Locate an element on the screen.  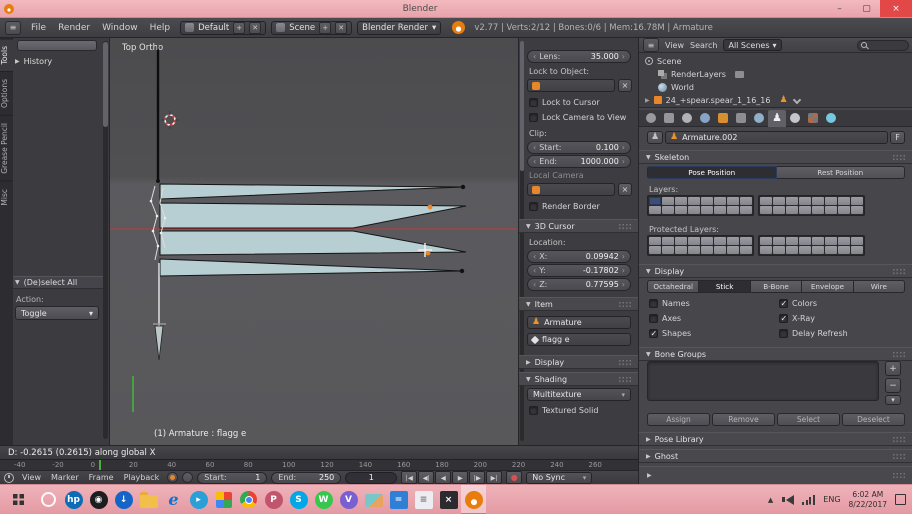
start-button is located at coordinates (18, 499).